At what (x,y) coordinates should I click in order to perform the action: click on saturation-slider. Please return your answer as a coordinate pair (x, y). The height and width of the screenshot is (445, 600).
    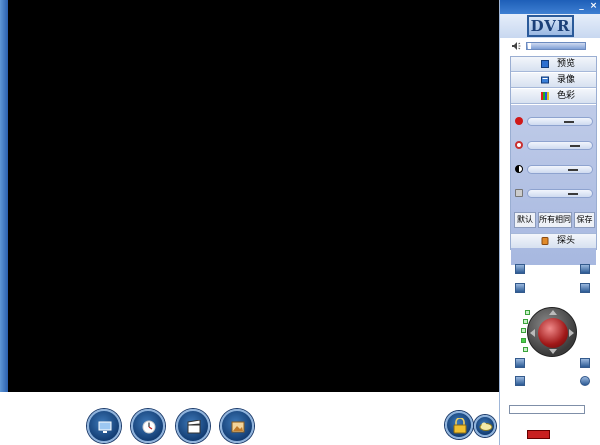
    Looking at the image, I should click on (560, 169).